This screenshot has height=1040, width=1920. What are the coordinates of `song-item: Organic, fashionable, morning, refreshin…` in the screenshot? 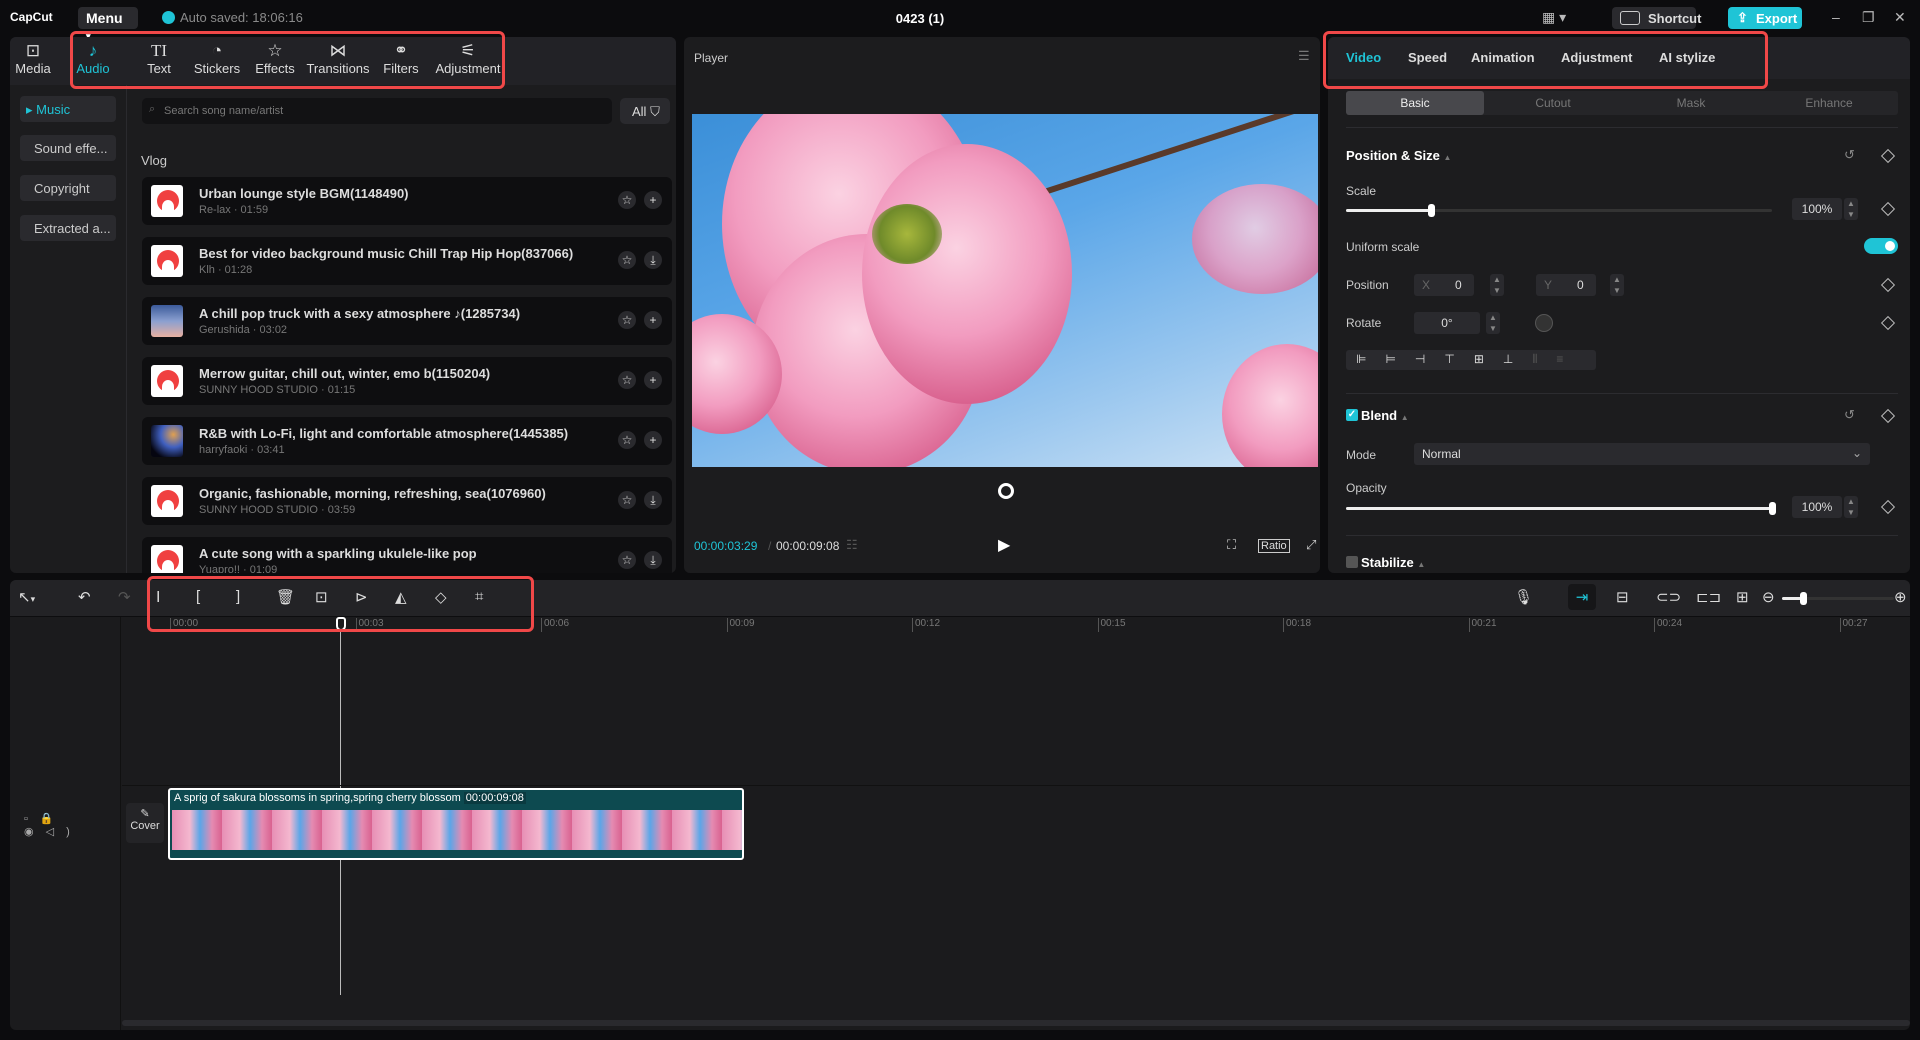 It's located at (407, 501).